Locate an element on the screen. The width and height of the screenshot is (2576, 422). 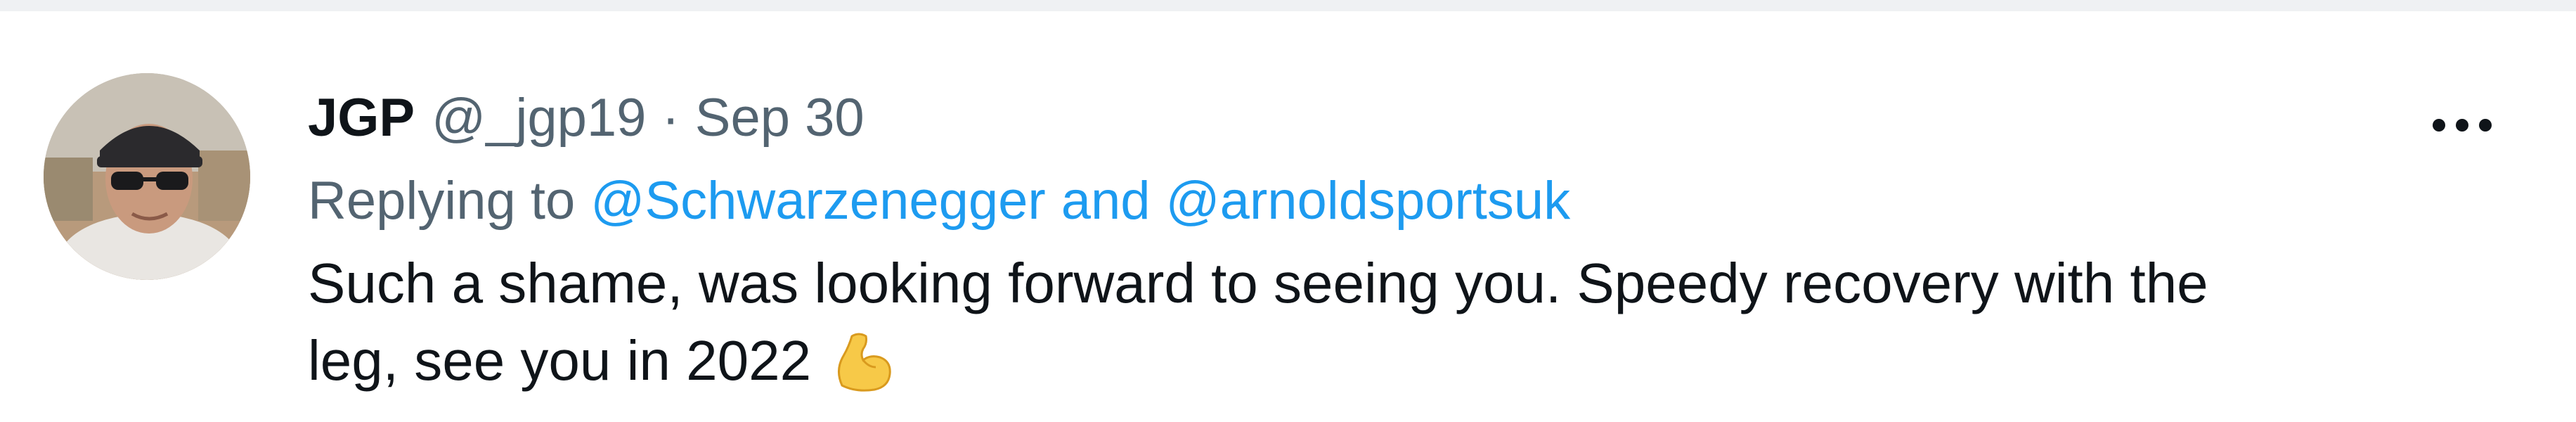
flexed-biceps-icon is located at coordinates (861, 372).